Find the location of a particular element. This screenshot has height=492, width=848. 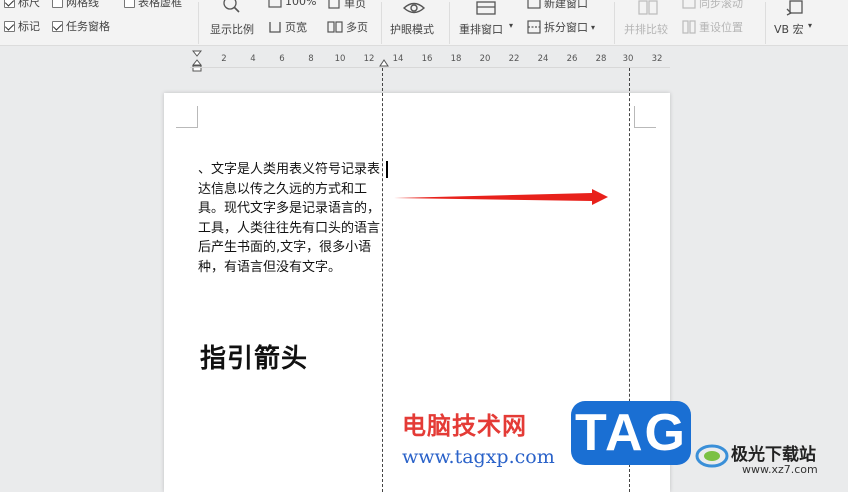

page-width-icon is located at coordinates (275, 27).